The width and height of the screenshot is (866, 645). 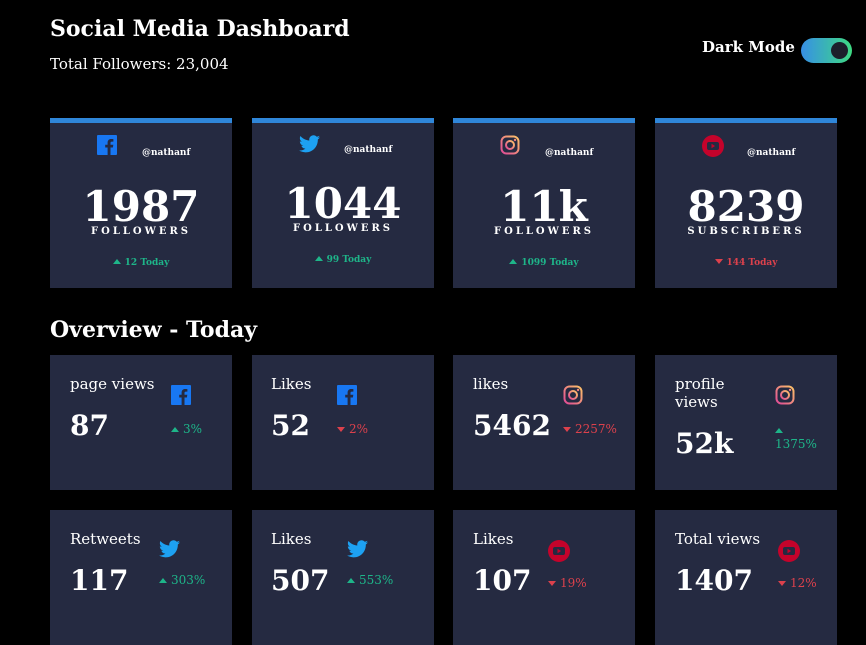 I want to click on change-value: 553%, so click(x=376, y=580).